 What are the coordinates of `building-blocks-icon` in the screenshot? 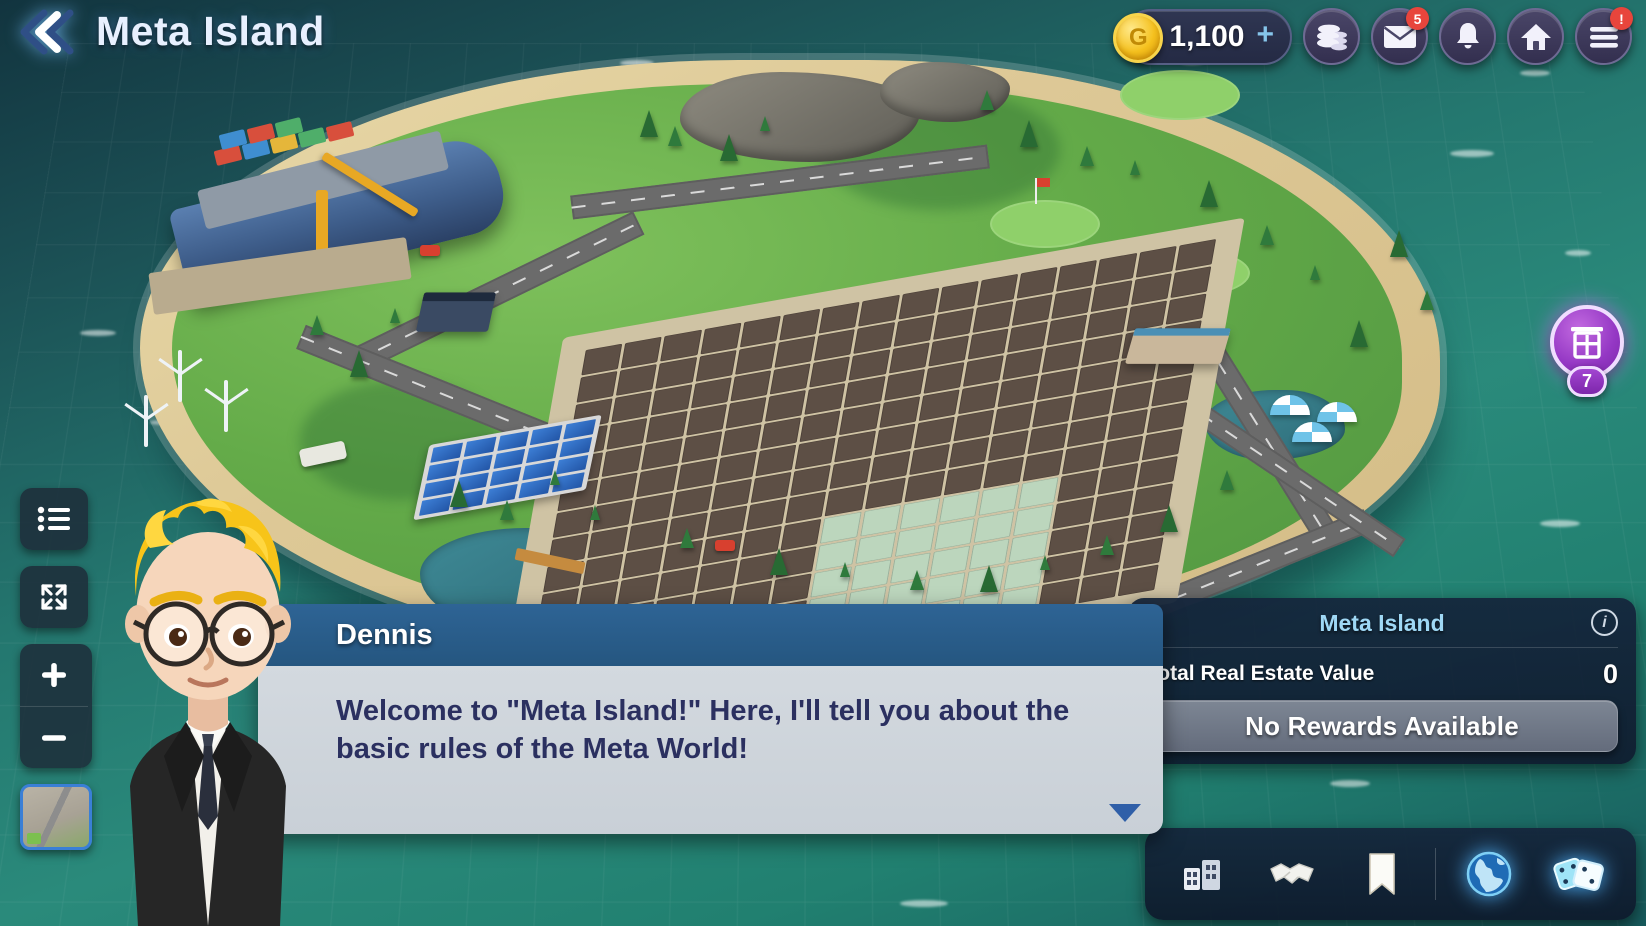 It's located at (1202, 875).